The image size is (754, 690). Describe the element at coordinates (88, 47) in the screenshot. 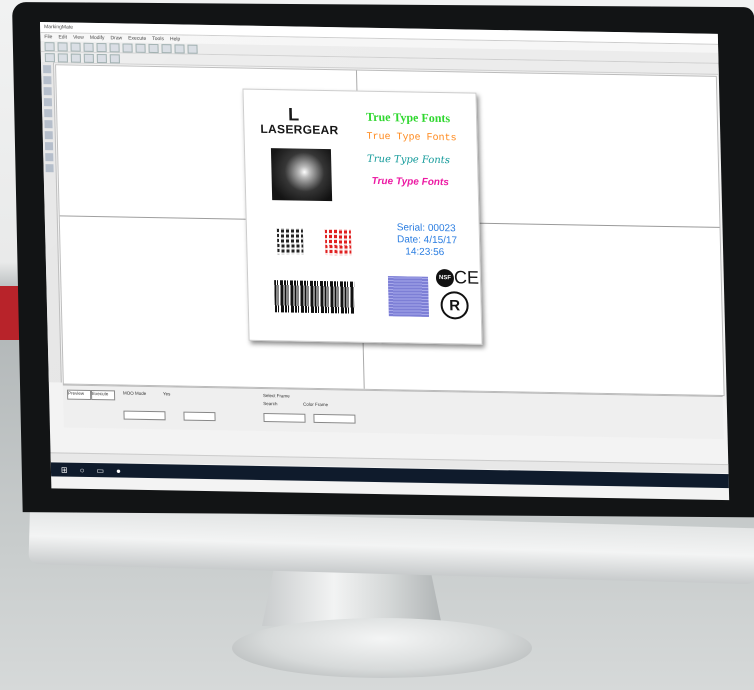

I see `print-icon` at that location.